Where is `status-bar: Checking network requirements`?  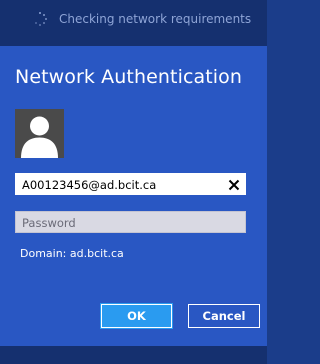
status-bar: Checking network requirements is located at coordinates (133, 23).